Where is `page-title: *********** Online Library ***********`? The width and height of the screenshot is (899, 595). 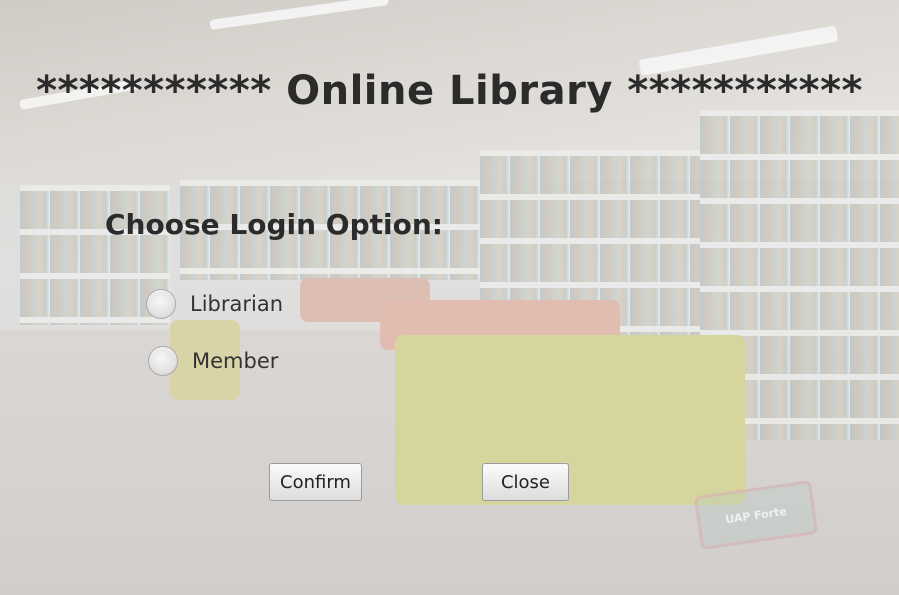 page-title: *********** Online Library *********** is located at coordinates (449, 91).